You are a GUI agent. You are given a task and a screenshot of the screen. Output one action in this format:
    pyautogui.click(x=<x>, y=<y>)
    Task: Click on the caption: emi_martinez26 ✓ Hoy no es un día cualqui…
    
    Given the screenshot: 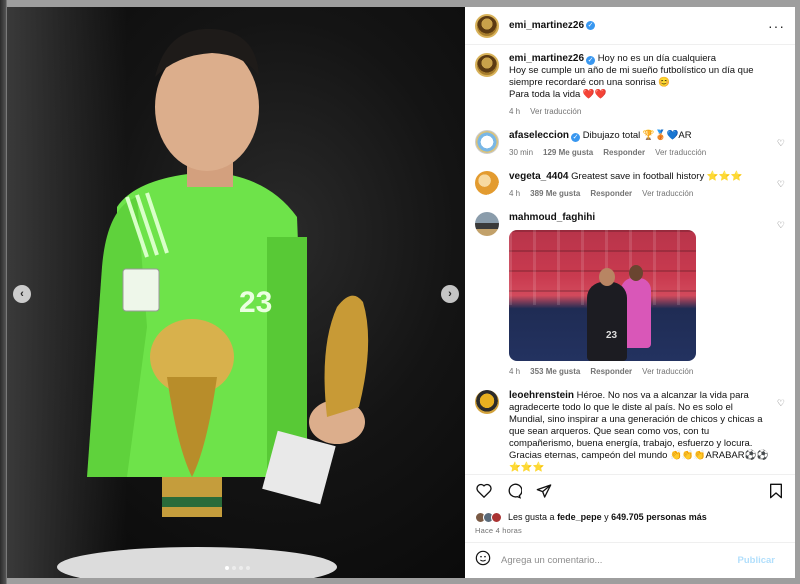 What is the action you would take?
    pyautogui.click(x=630, y=85)
    